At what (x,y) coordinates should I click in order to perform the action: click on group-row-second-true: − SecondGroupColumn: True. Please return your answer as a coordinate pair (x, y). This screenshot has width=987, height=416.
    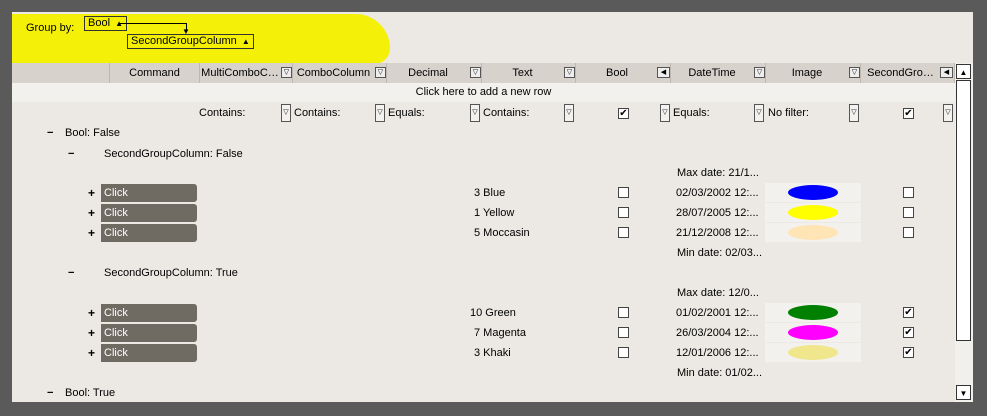
    Looking at the image, I should click on (153, 273).